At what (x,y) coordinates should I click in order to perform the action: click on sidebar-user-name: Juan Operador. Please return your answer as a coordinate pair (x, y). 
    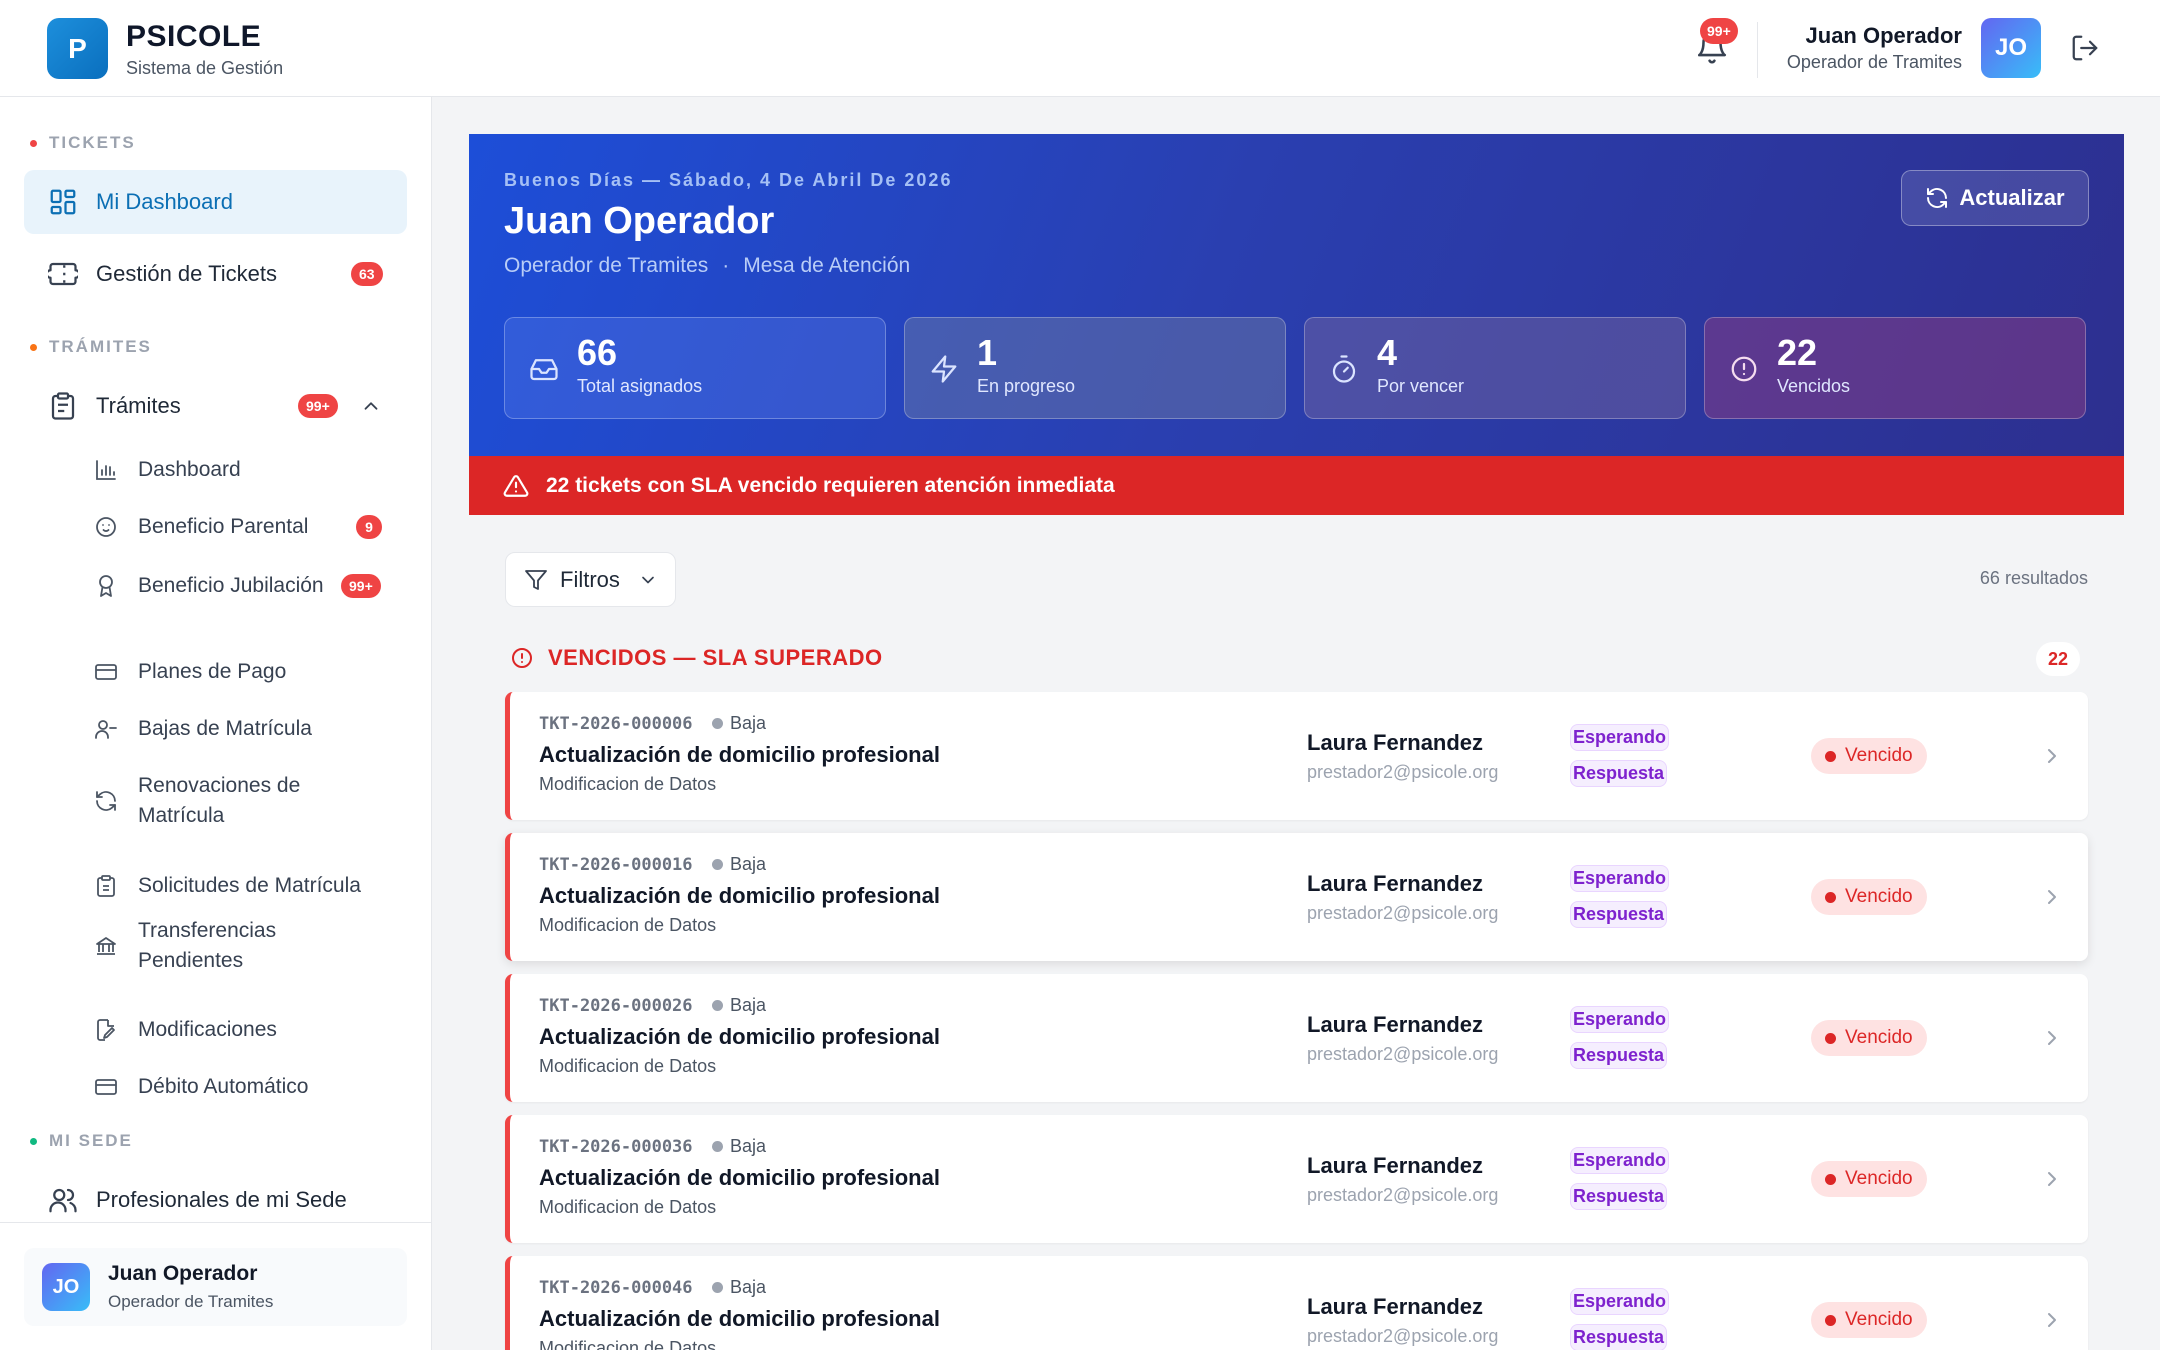
    Looking at the image, I should click on (183, 1273).